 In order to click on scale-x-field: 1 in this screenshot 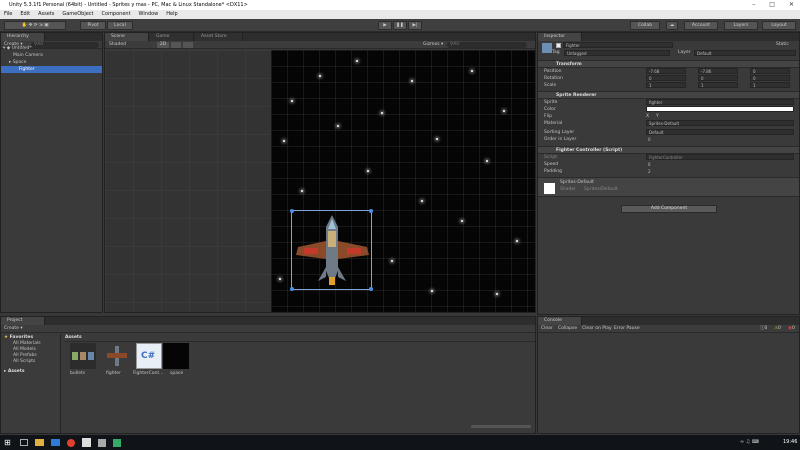, I will do `click(666, 85)`.